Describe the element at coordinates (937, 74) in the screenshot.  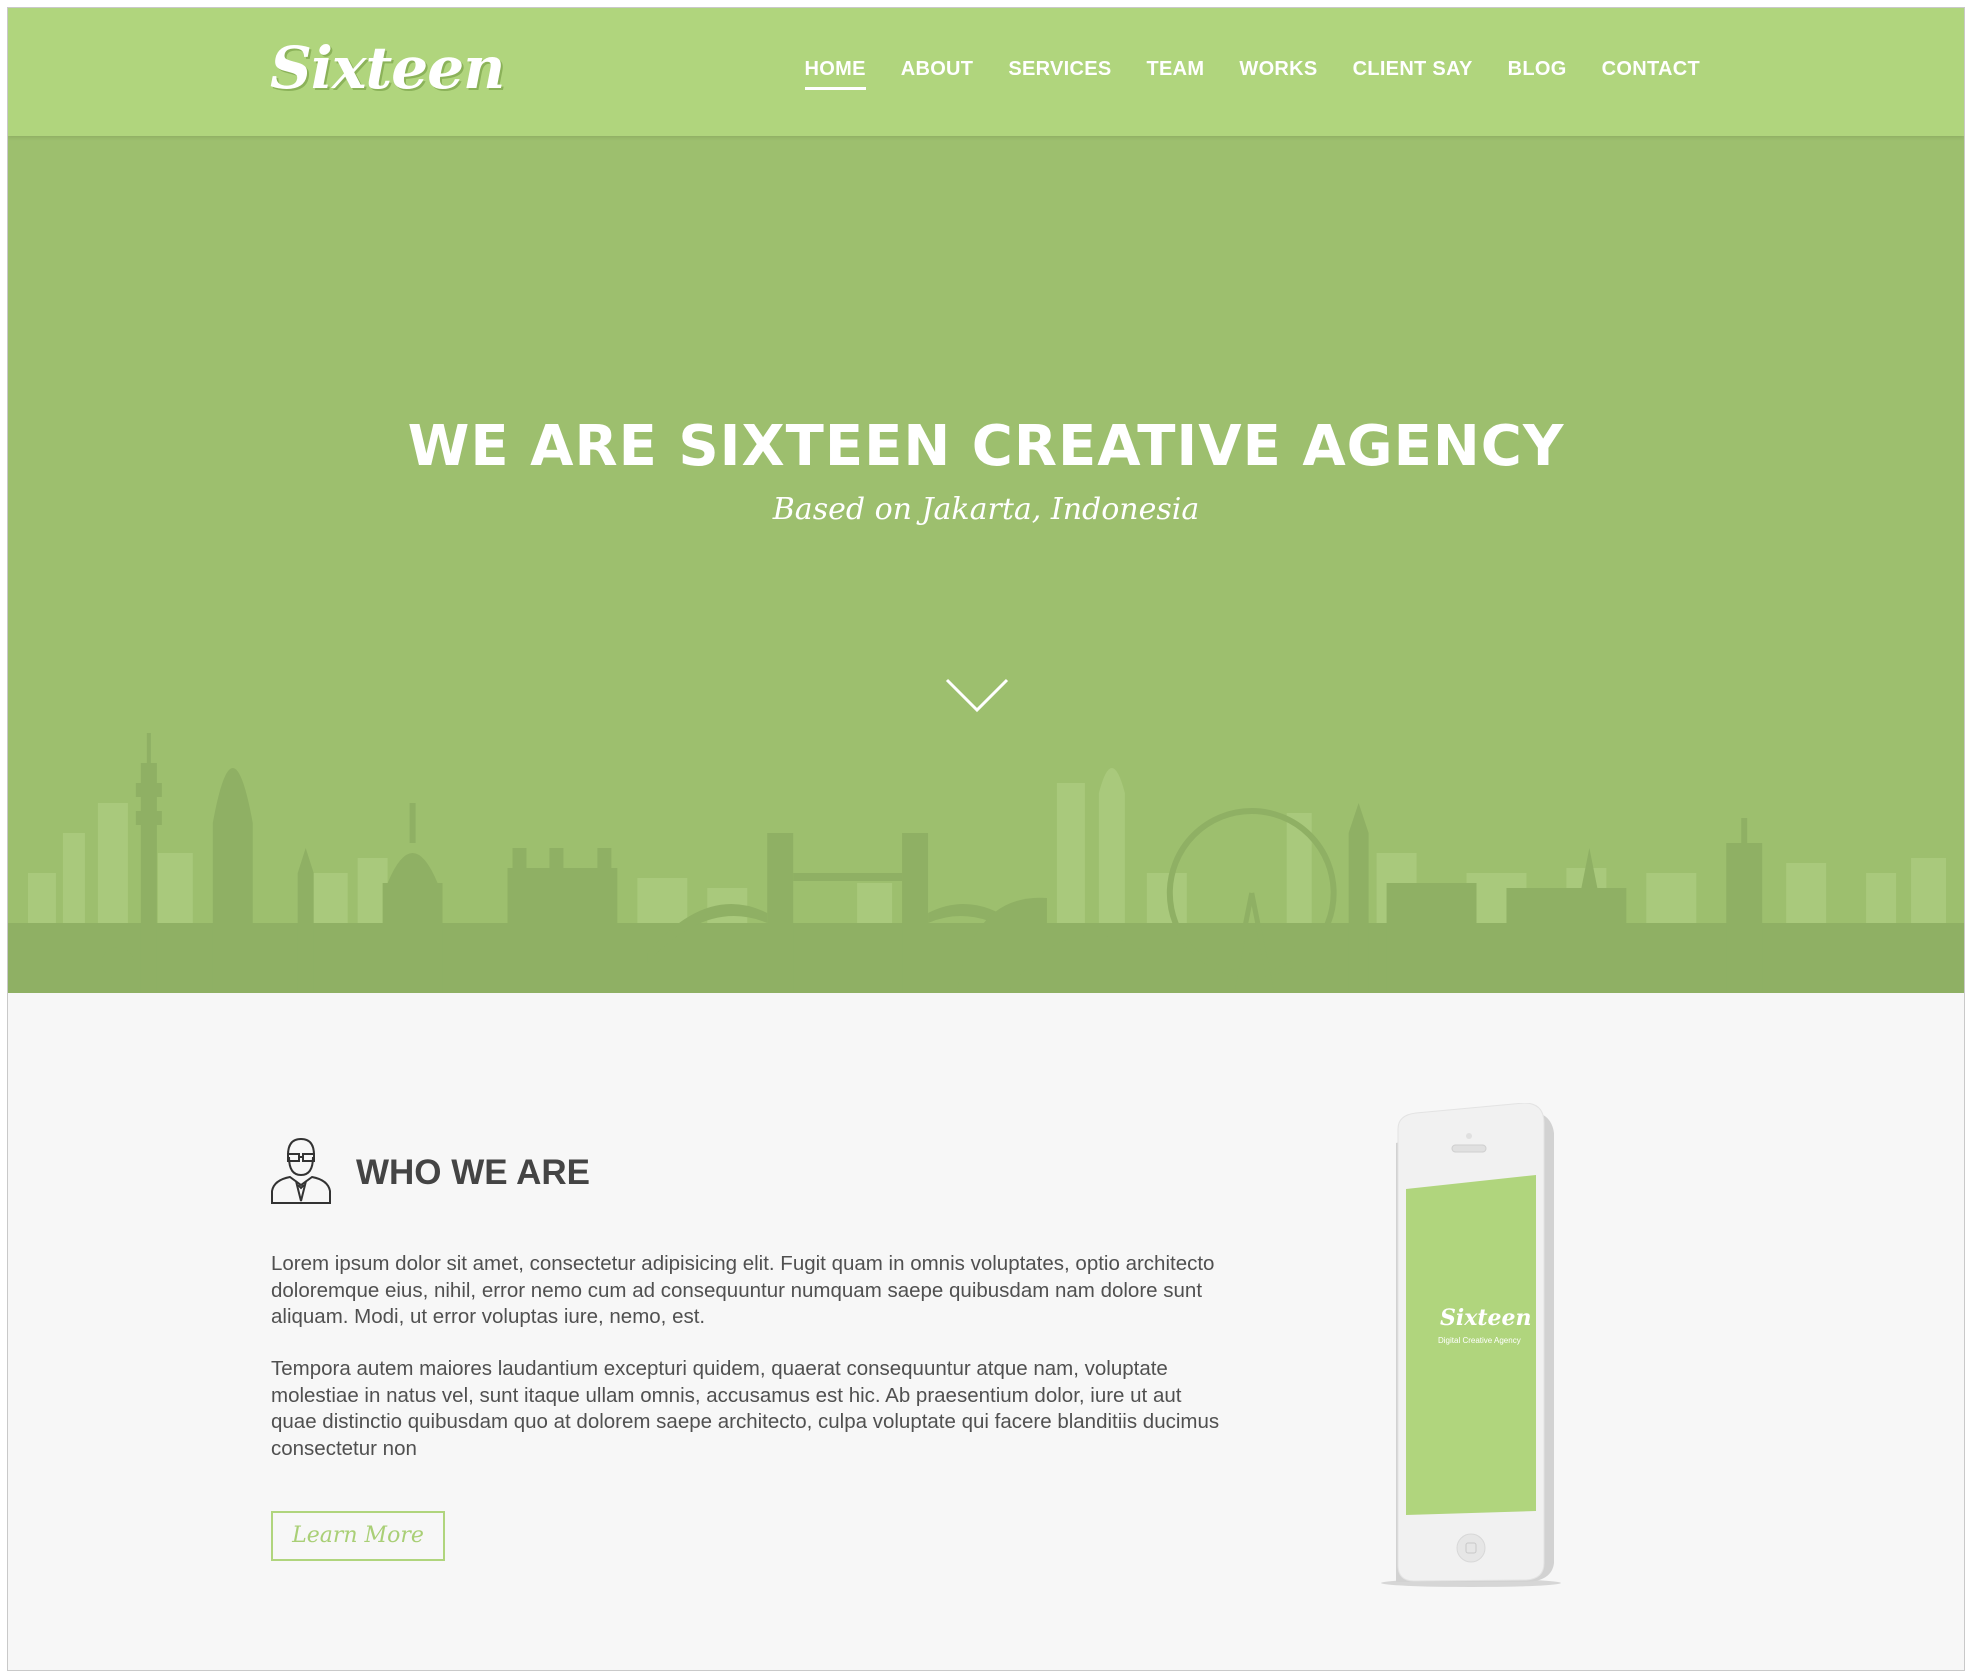
I see `nav-item-about: ABOUT` at that location.